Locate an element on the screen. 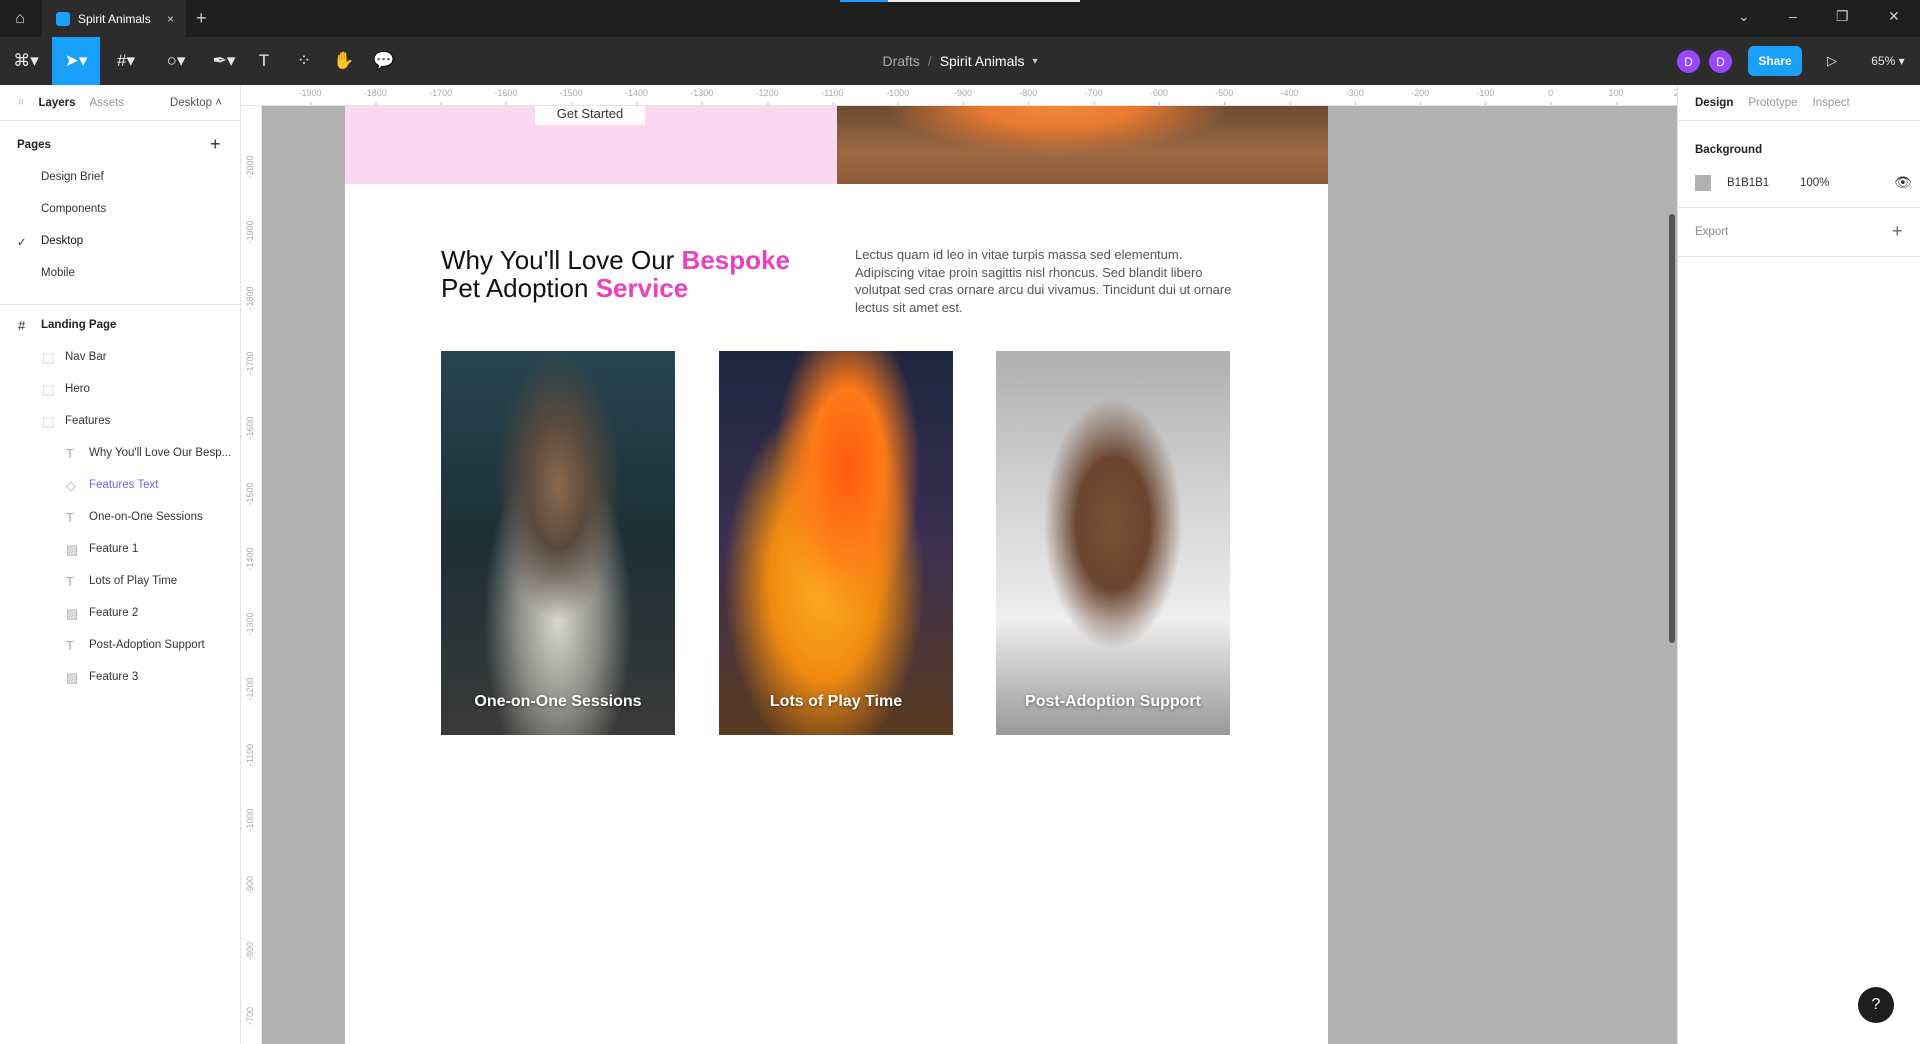 The height and width of the screenshot is (1044, 1920). vertical-scrollbar is located at coordinates (1672, 428).